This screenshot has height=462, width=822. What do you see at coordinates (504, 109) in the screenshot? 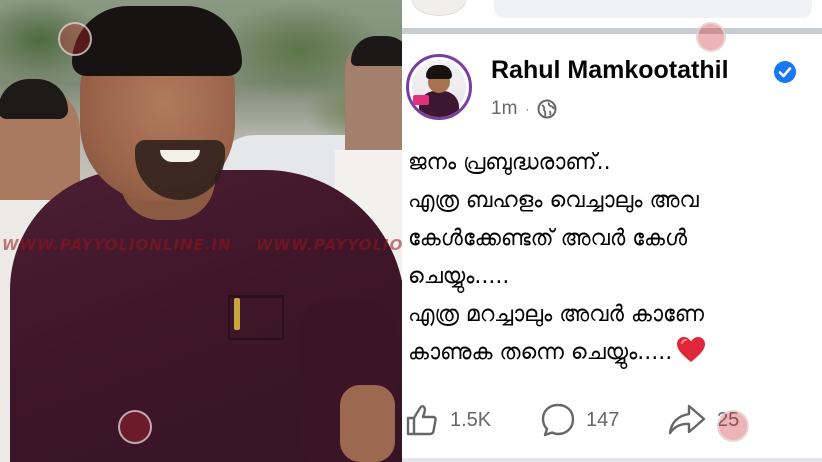
I see `post-timestamp: 1m` at bounding box center [504, 109].